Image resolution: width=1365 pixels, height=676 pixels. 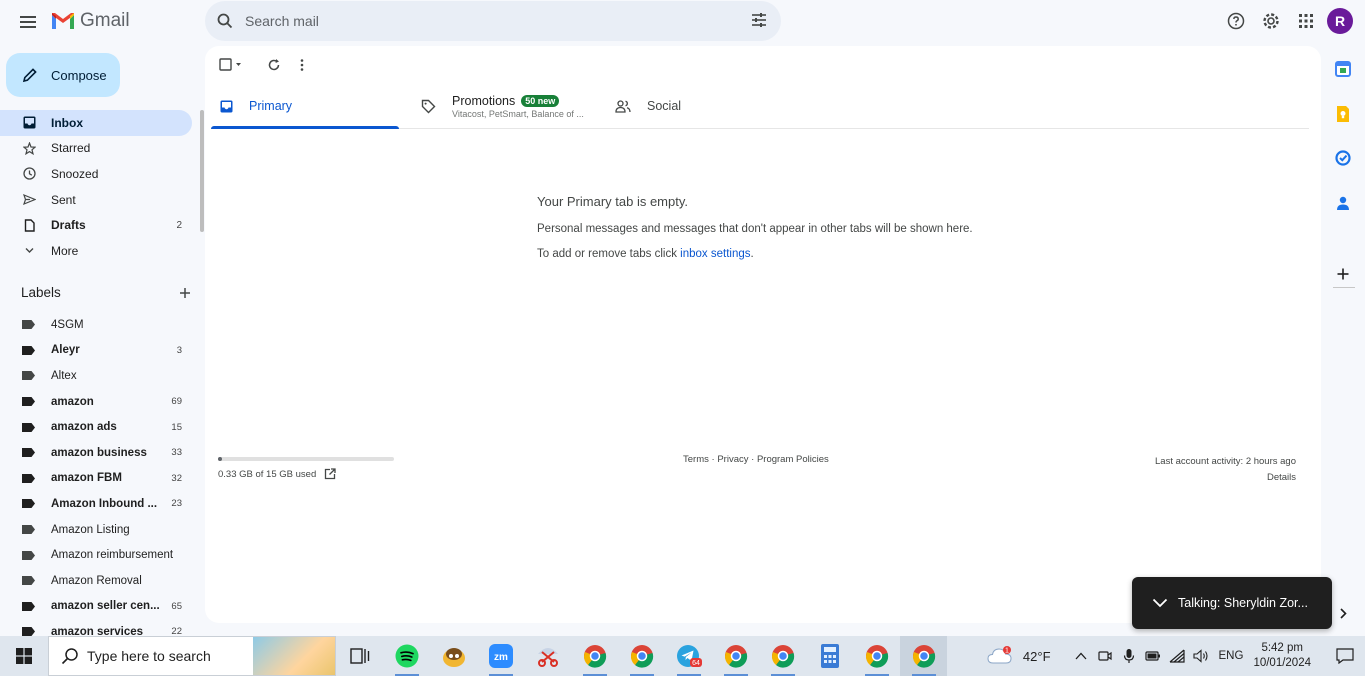 I want to click on nav-item-sent: Sent, so click(x=96, y=200).